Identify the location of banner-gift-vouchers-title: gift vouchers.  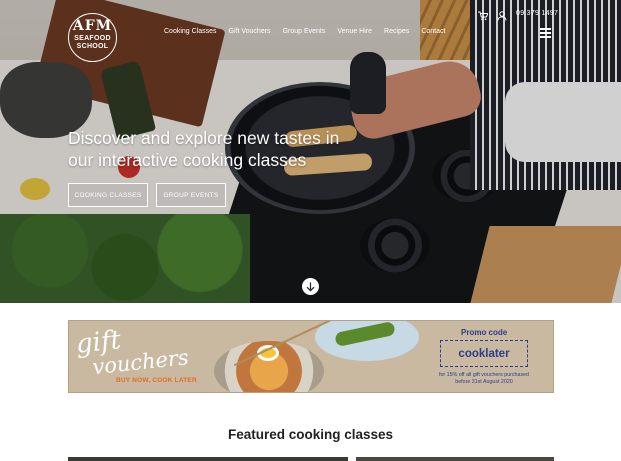
(131, 350).